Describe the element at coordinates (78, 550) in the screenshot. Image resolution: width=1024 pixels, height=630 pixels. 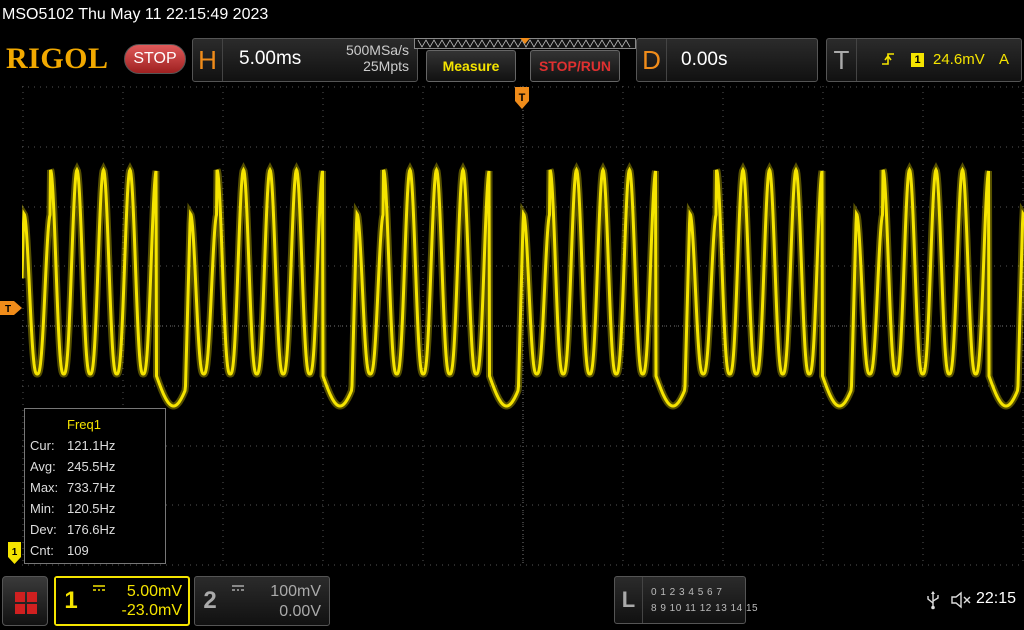
I see `measurement-value: 109` at that location.